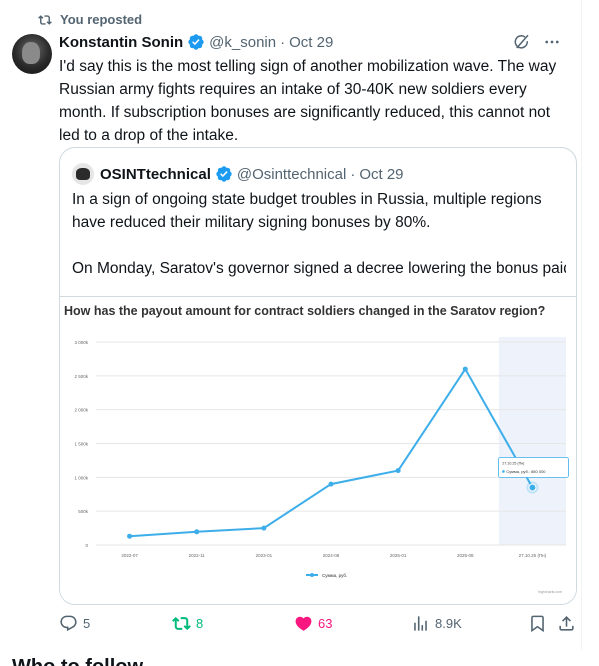 The width and height of the screenshot is (599, 666). I want to click on bookmark-button, so click(537, 623).